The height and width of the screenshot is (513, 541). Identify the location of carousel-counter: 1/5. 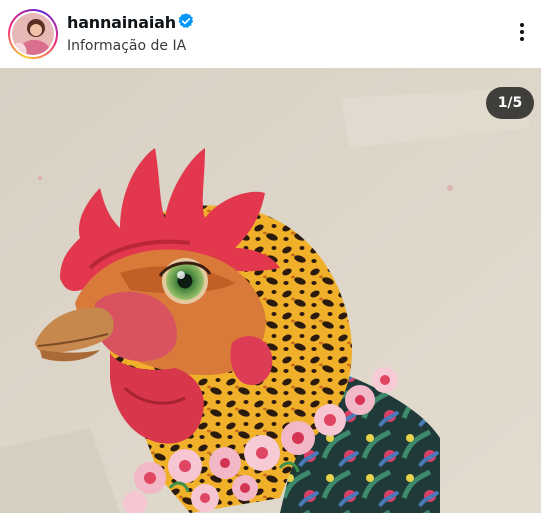
(510, 103).